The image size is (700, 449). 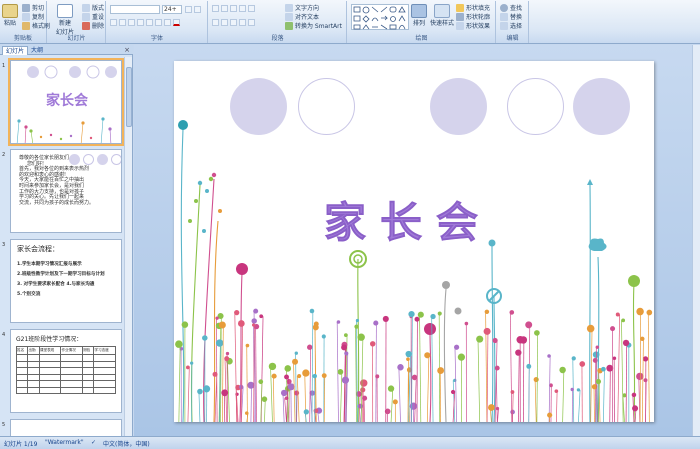 What do you see at coordinates (149, 22) in the screenshot?
I see `shadow-icon` at bounding box center [149, 22].